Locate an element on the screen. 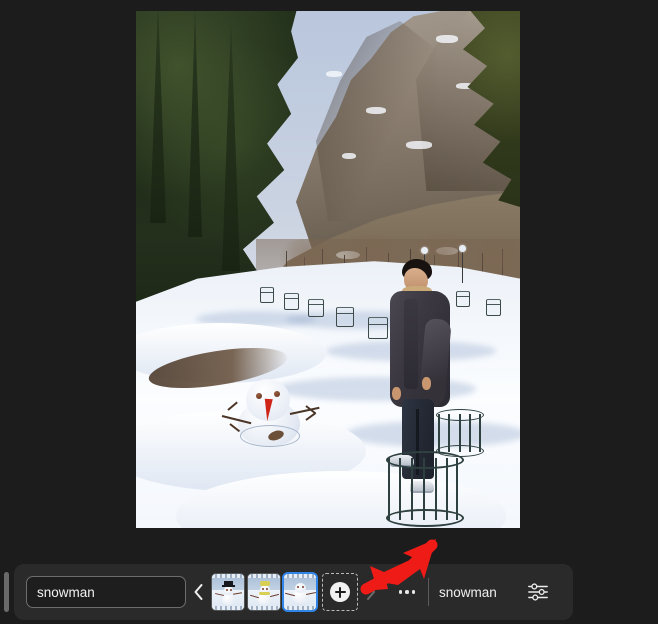 Image resolution: width=658 pixels, height=624 pixels. snowman-eye-left is located at coordinates (259, 396).